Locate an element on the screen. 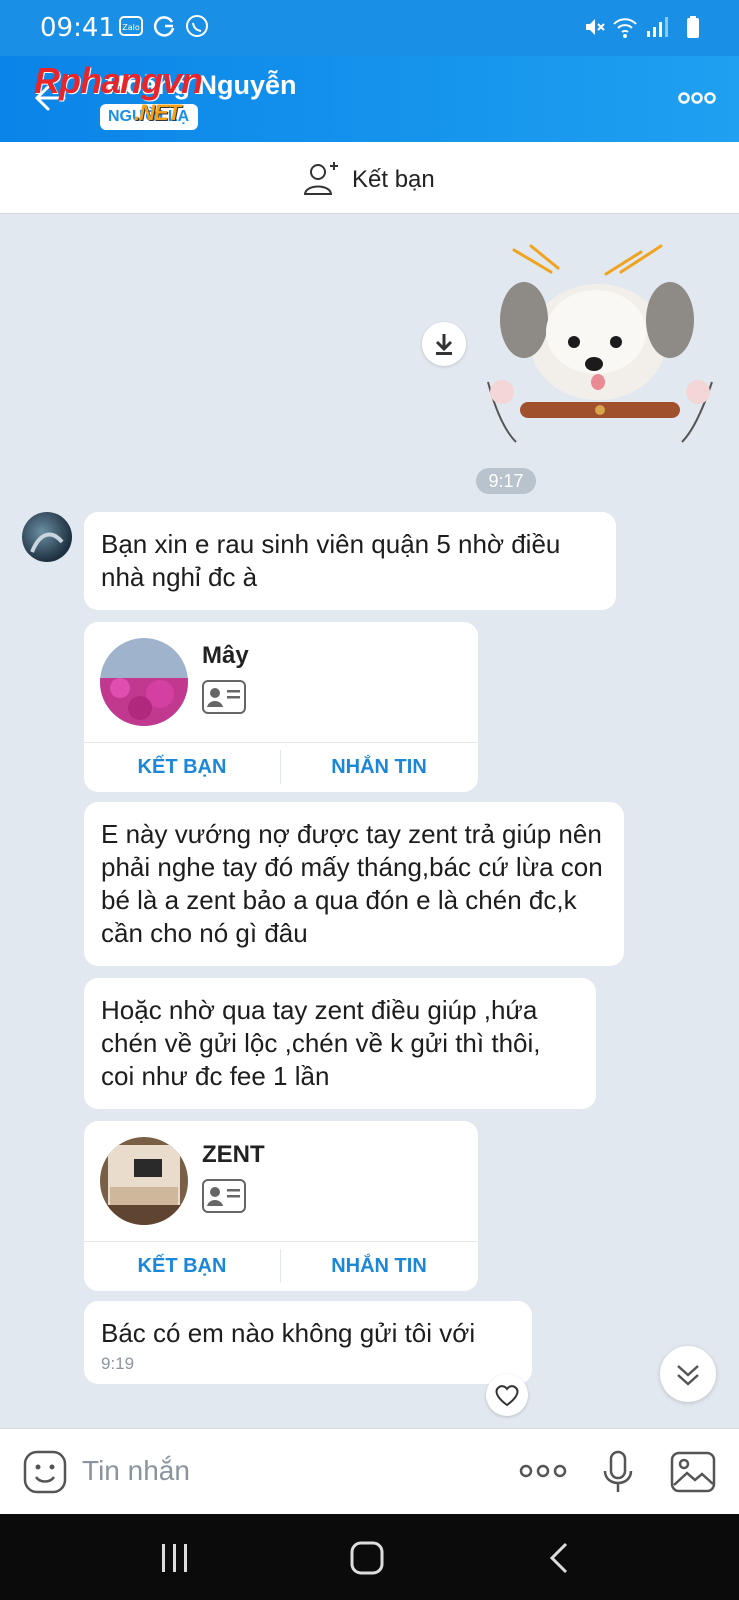  gallery-icon is located at coordinates (693, 1472).